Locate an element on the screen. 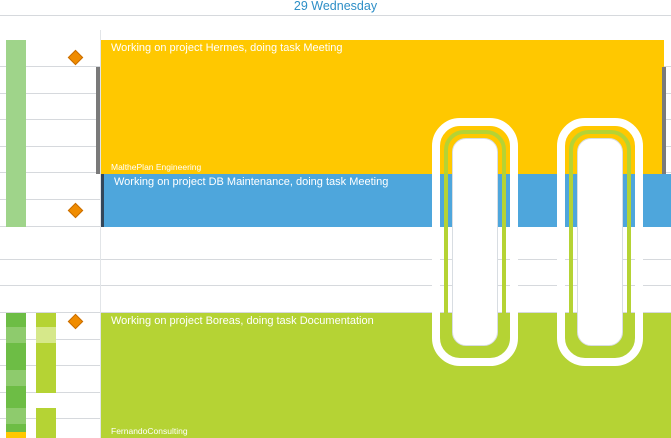  day-header: 29 Wednesday is located at coordinates (335, 8).